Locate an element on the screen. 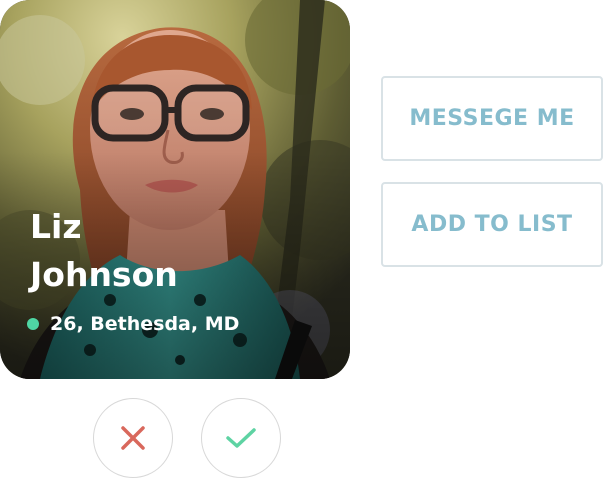  profile-first-name: Liz is located at coordinates (56, 226).